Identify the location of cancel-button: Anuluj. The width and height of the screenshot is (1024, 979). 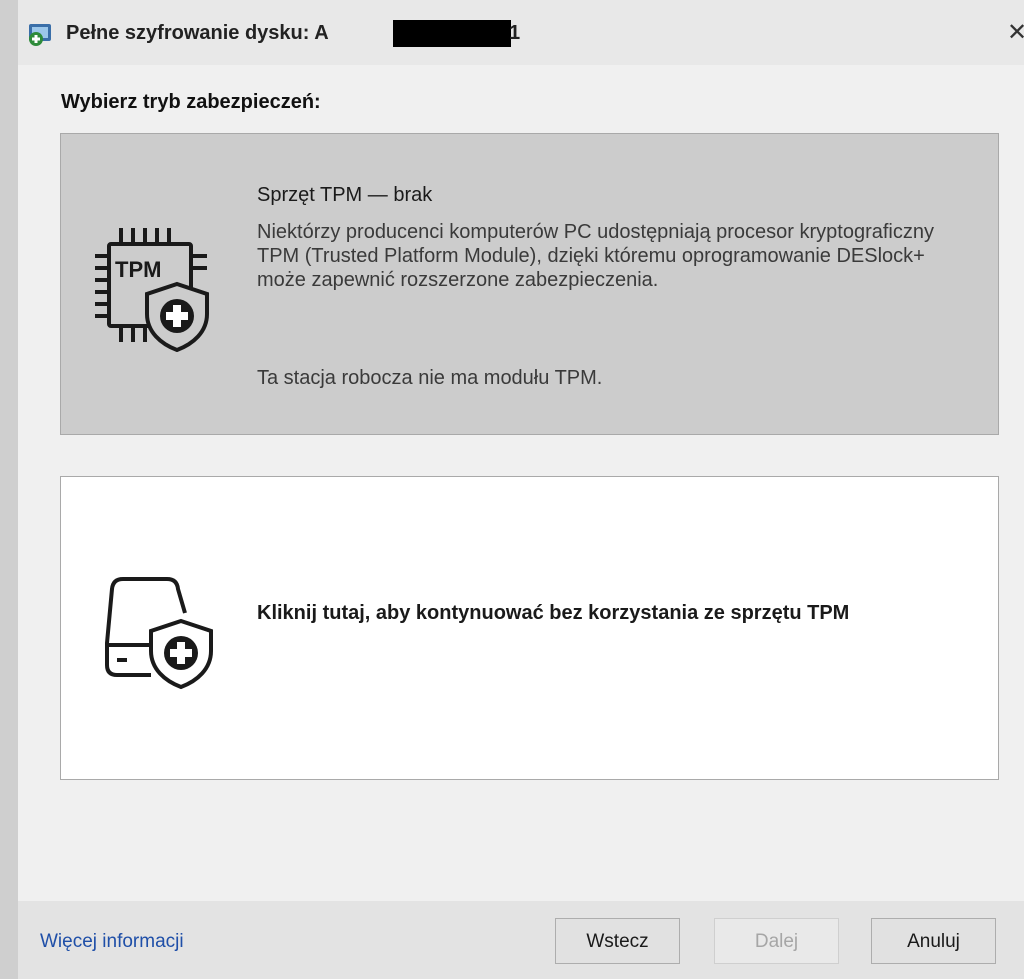
(933, 941).